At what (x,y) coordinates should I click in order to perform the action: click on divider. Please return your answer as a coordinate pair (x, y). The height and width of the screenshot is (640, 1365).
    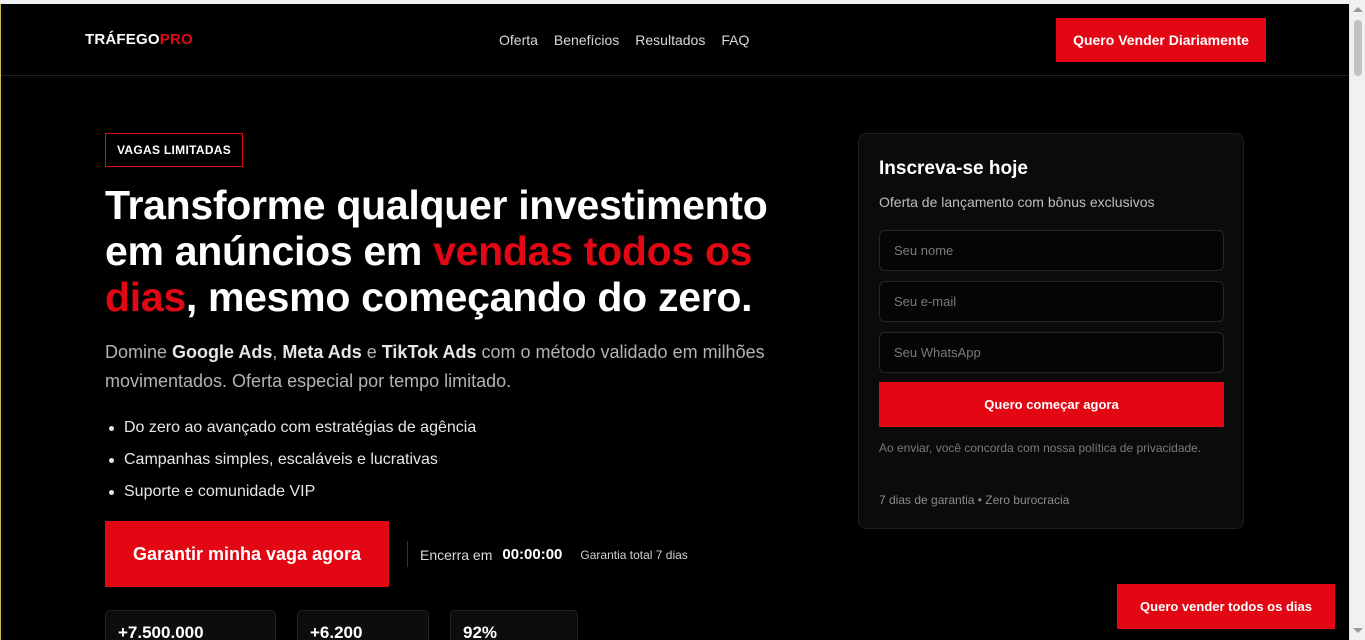
    Looking at the image, I should click on (407, 554).